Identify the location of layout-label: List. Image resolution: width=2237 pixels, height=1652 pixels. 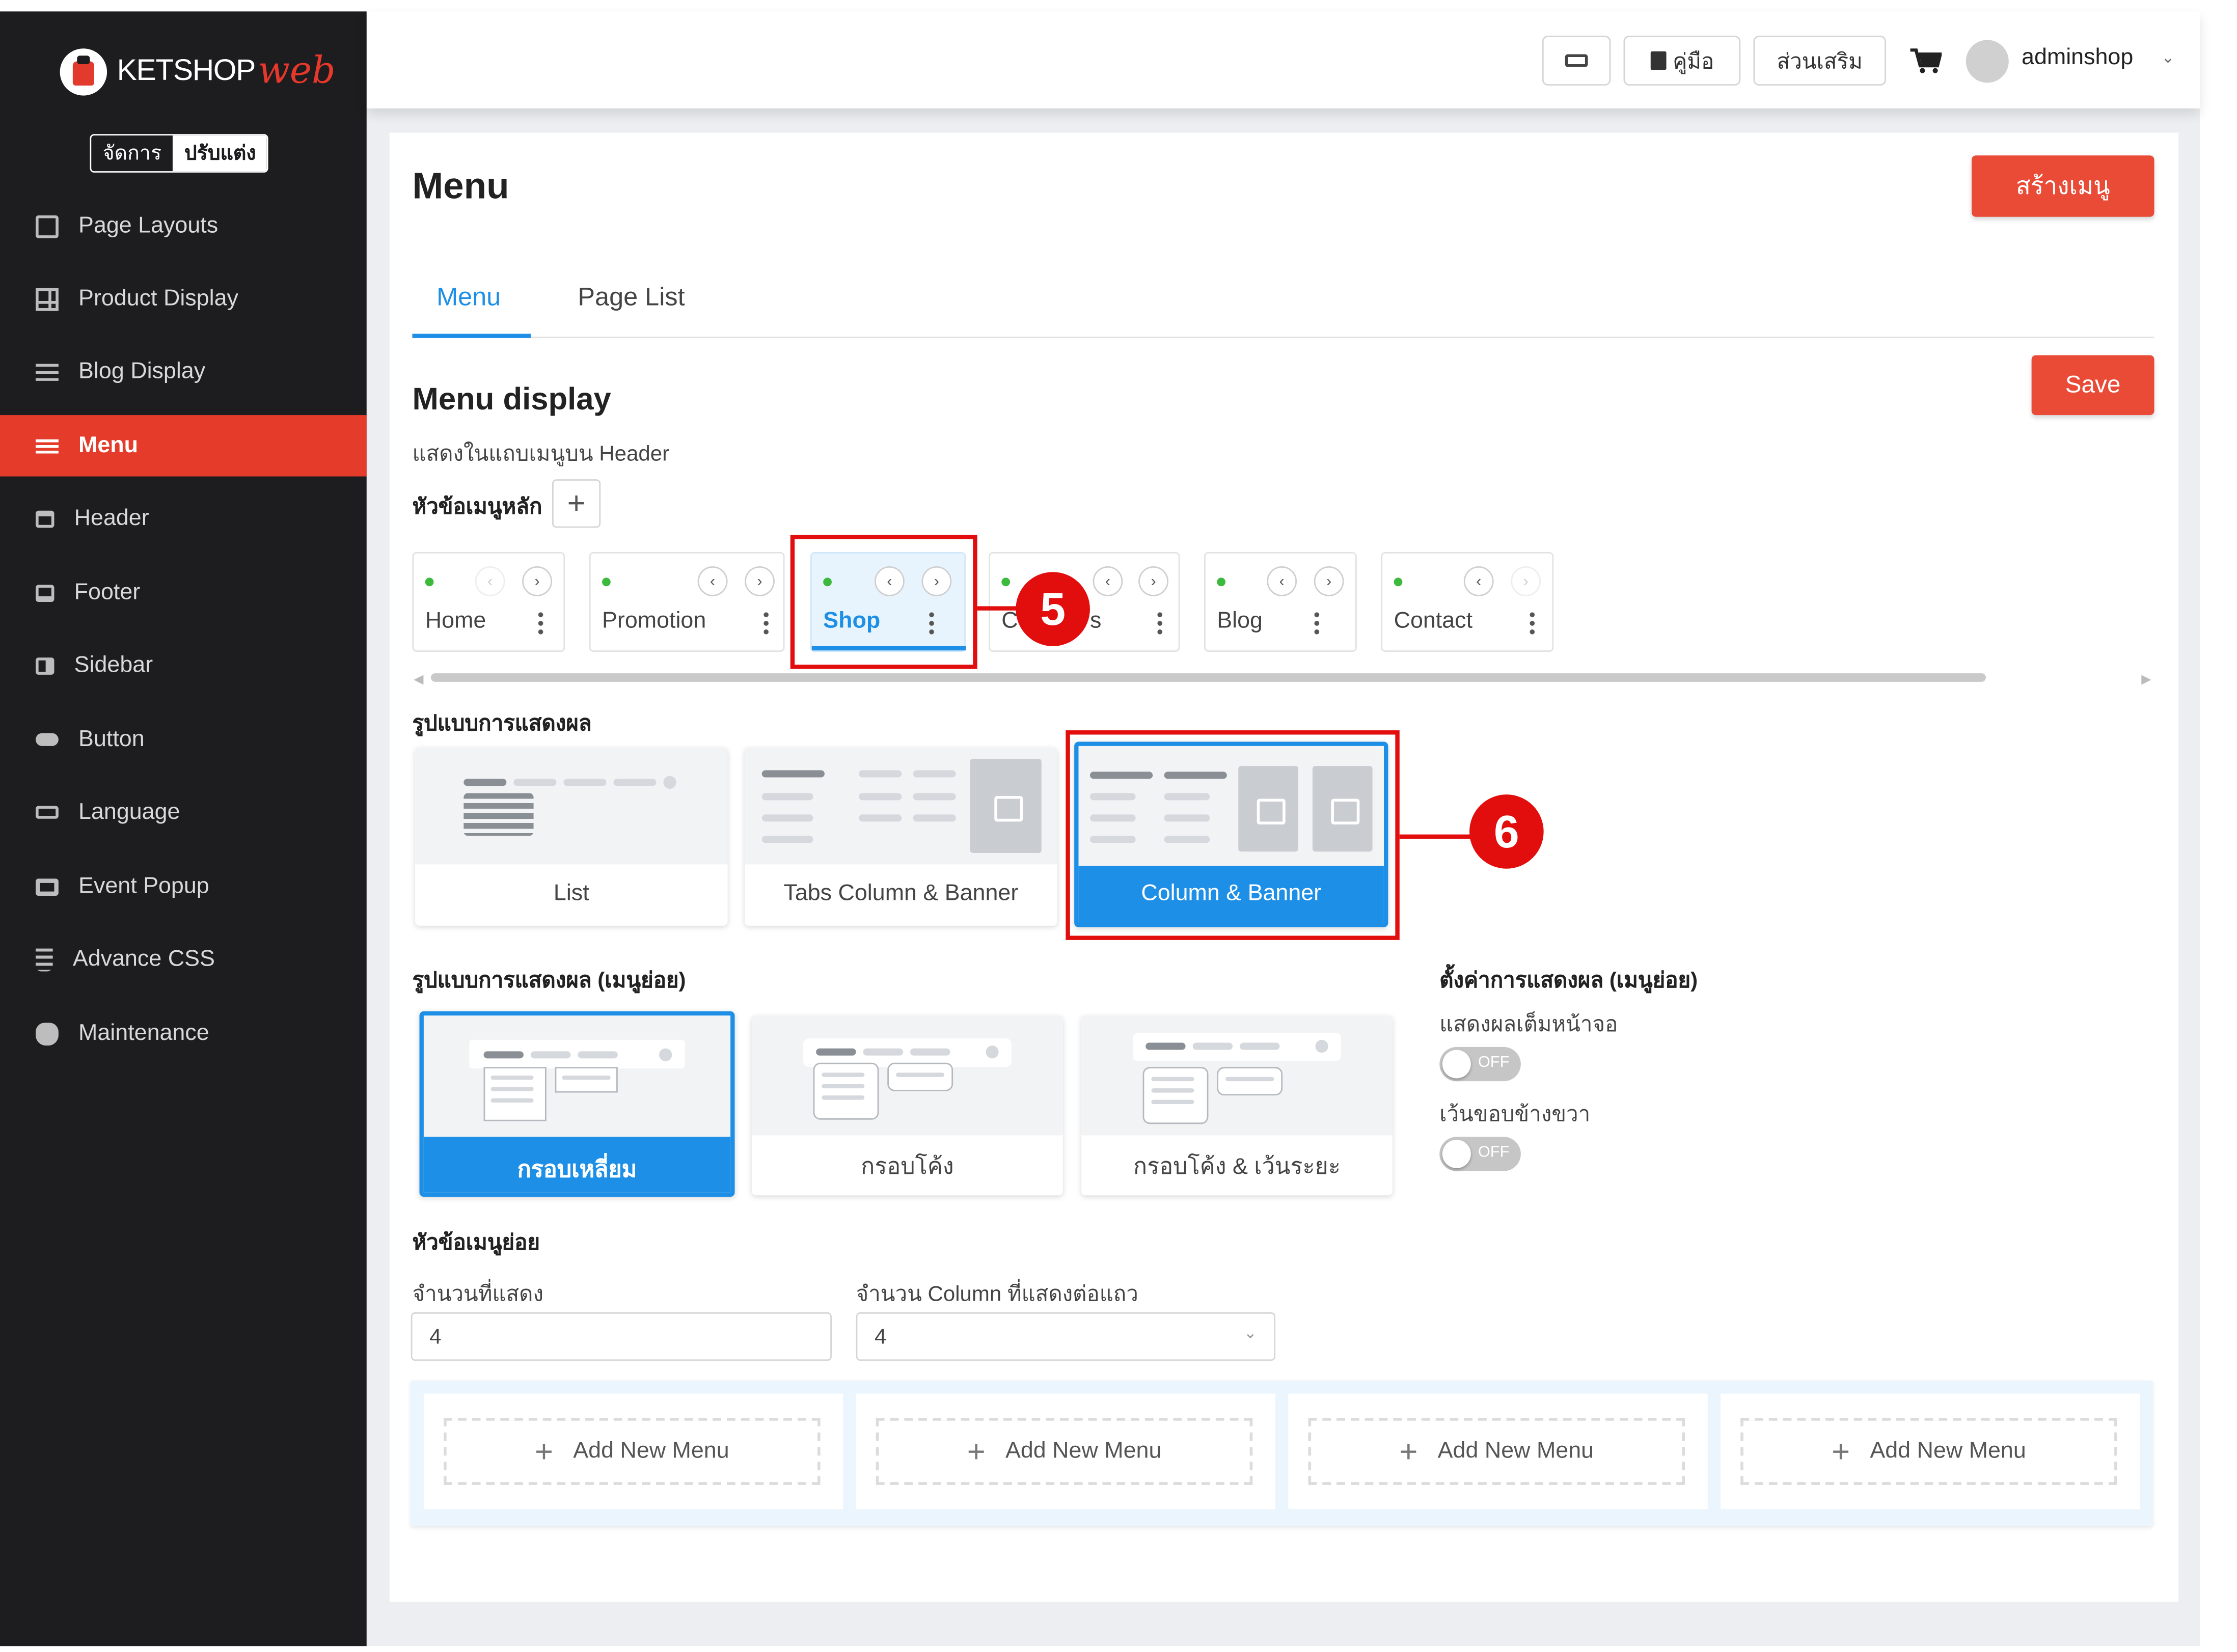
(571, 894).